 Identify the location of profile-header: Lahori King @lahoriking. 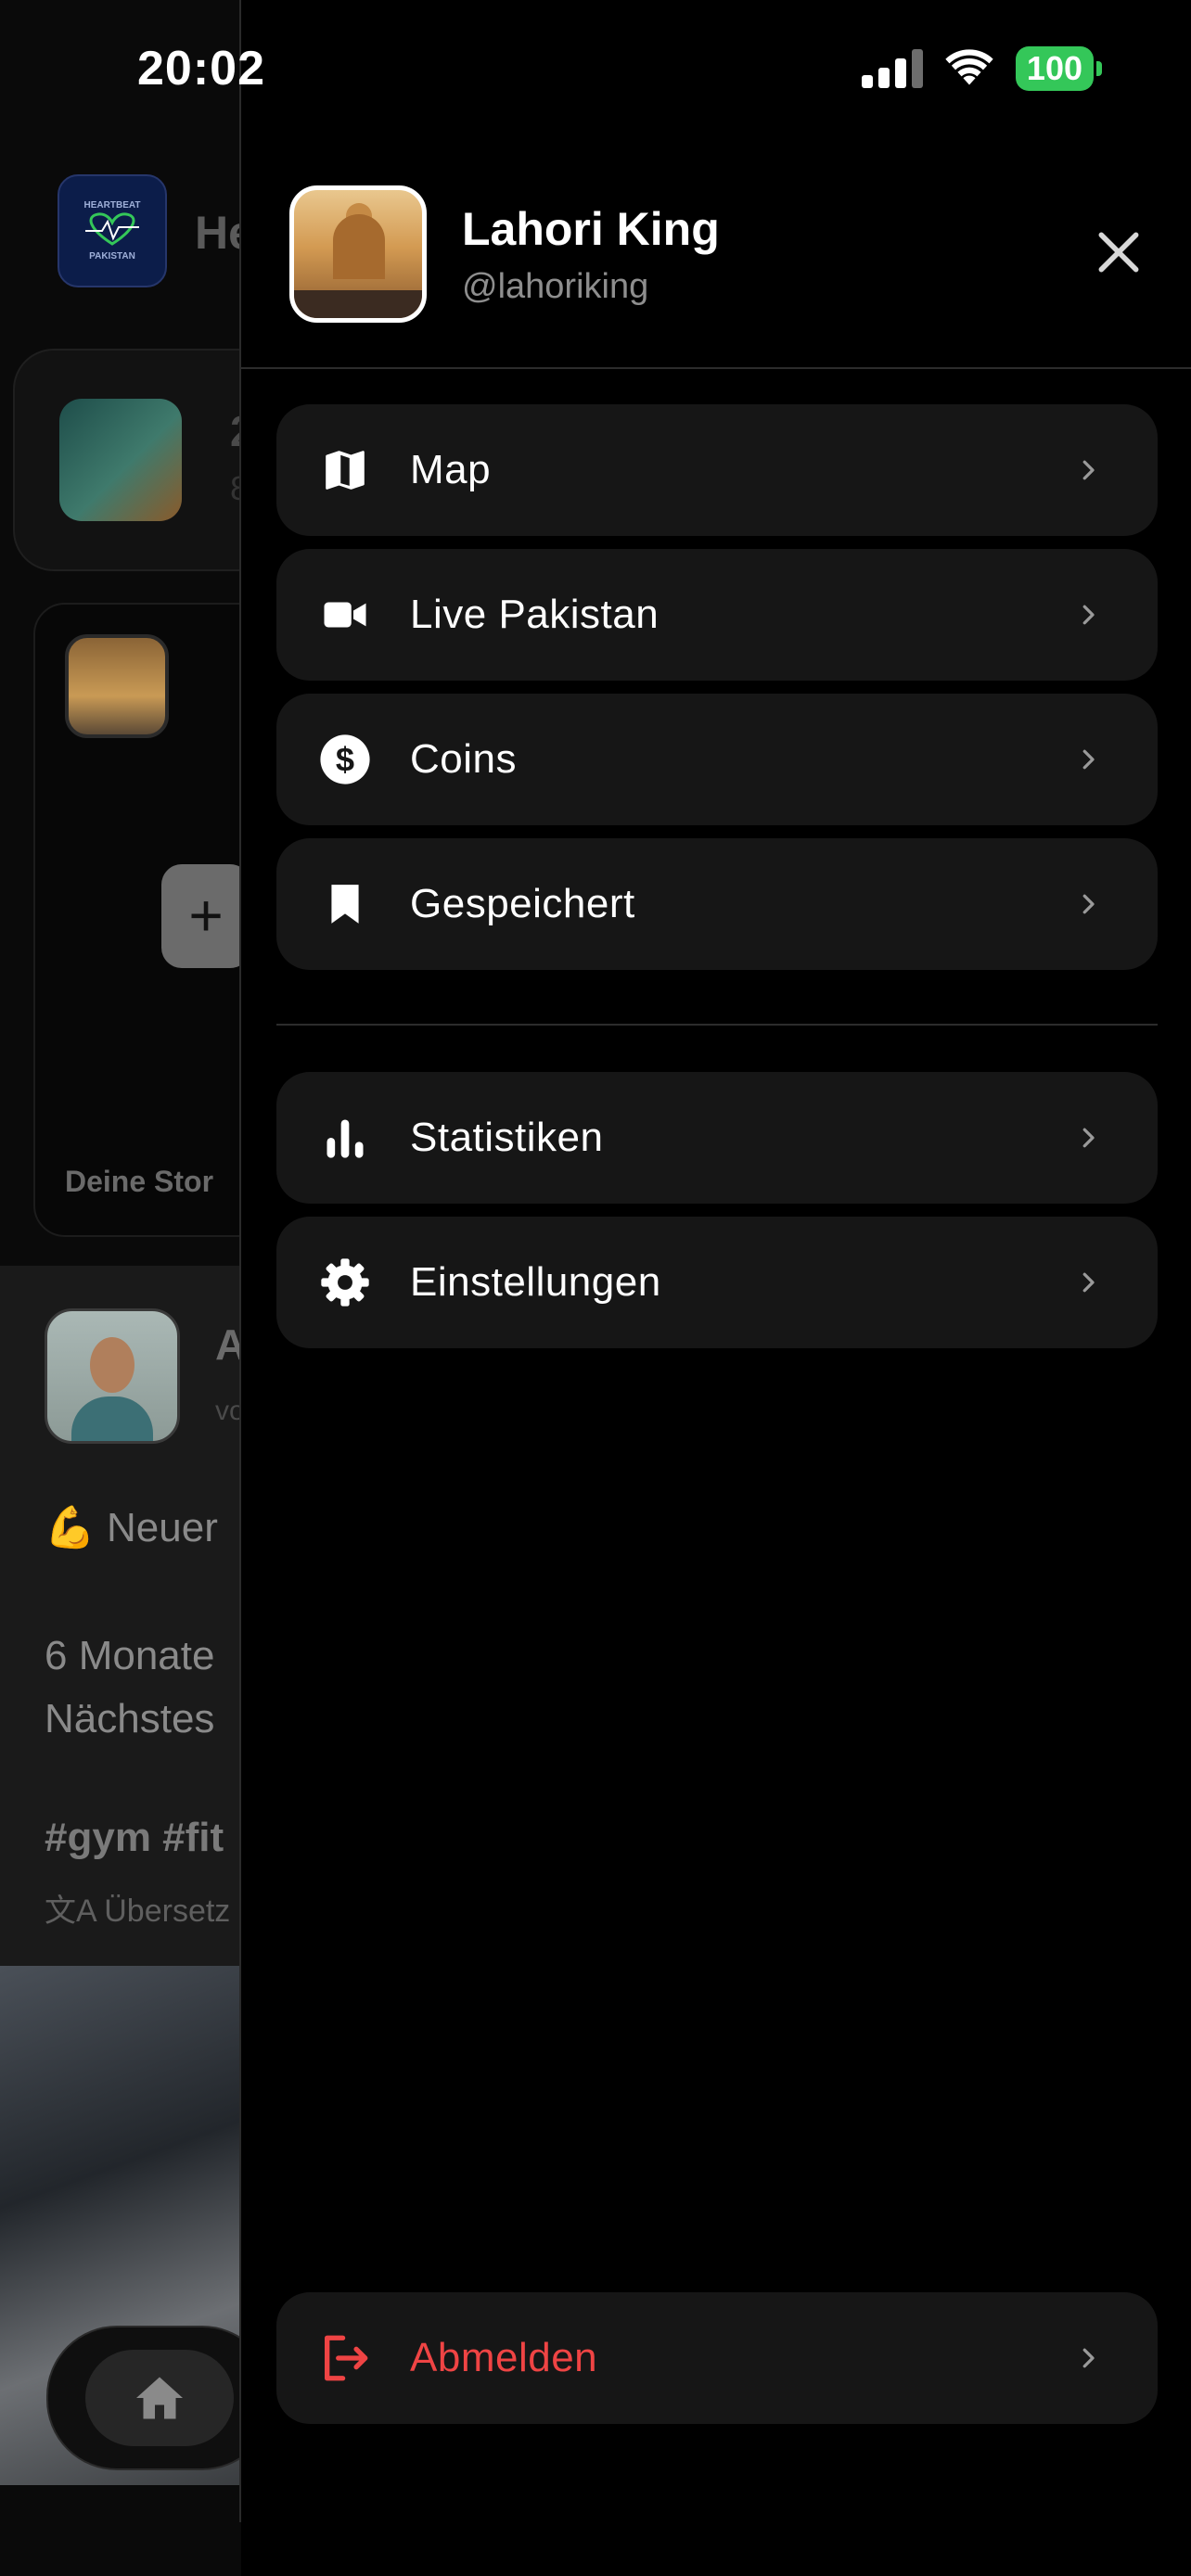
(504, 254).